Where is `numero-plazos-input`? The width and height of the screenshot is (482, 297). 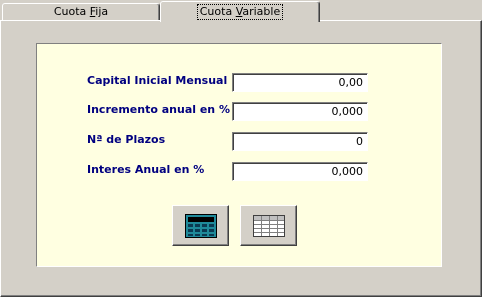 numero-plazos-input is located at coordinates (300, 141).